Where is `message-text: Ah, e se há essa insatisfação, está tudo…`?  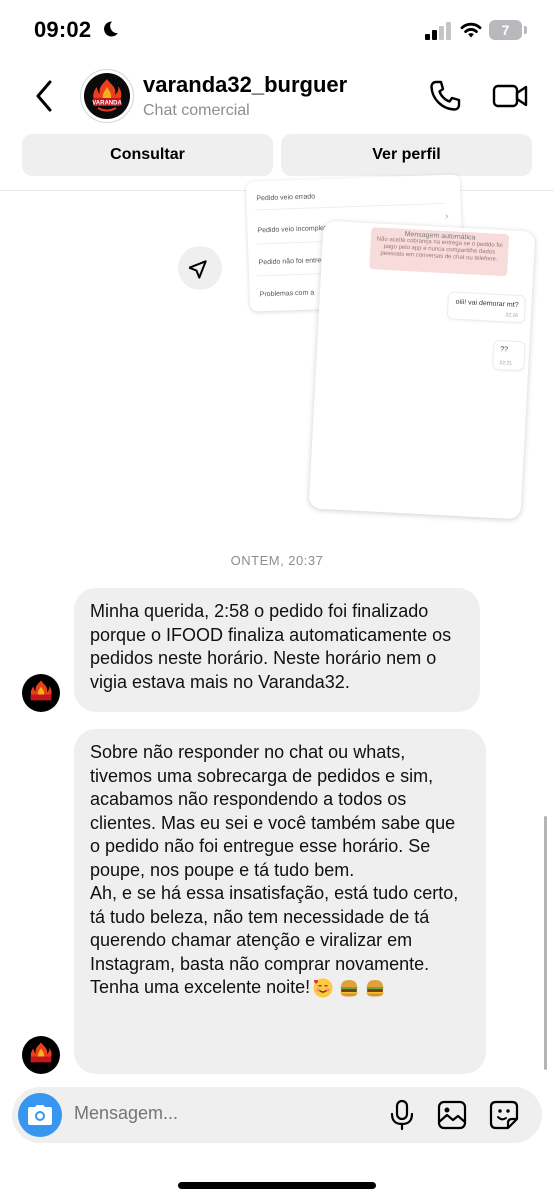 message-text: Ah, e se há essa insatisfação, está tudo… is located at coordinates (274, 928).